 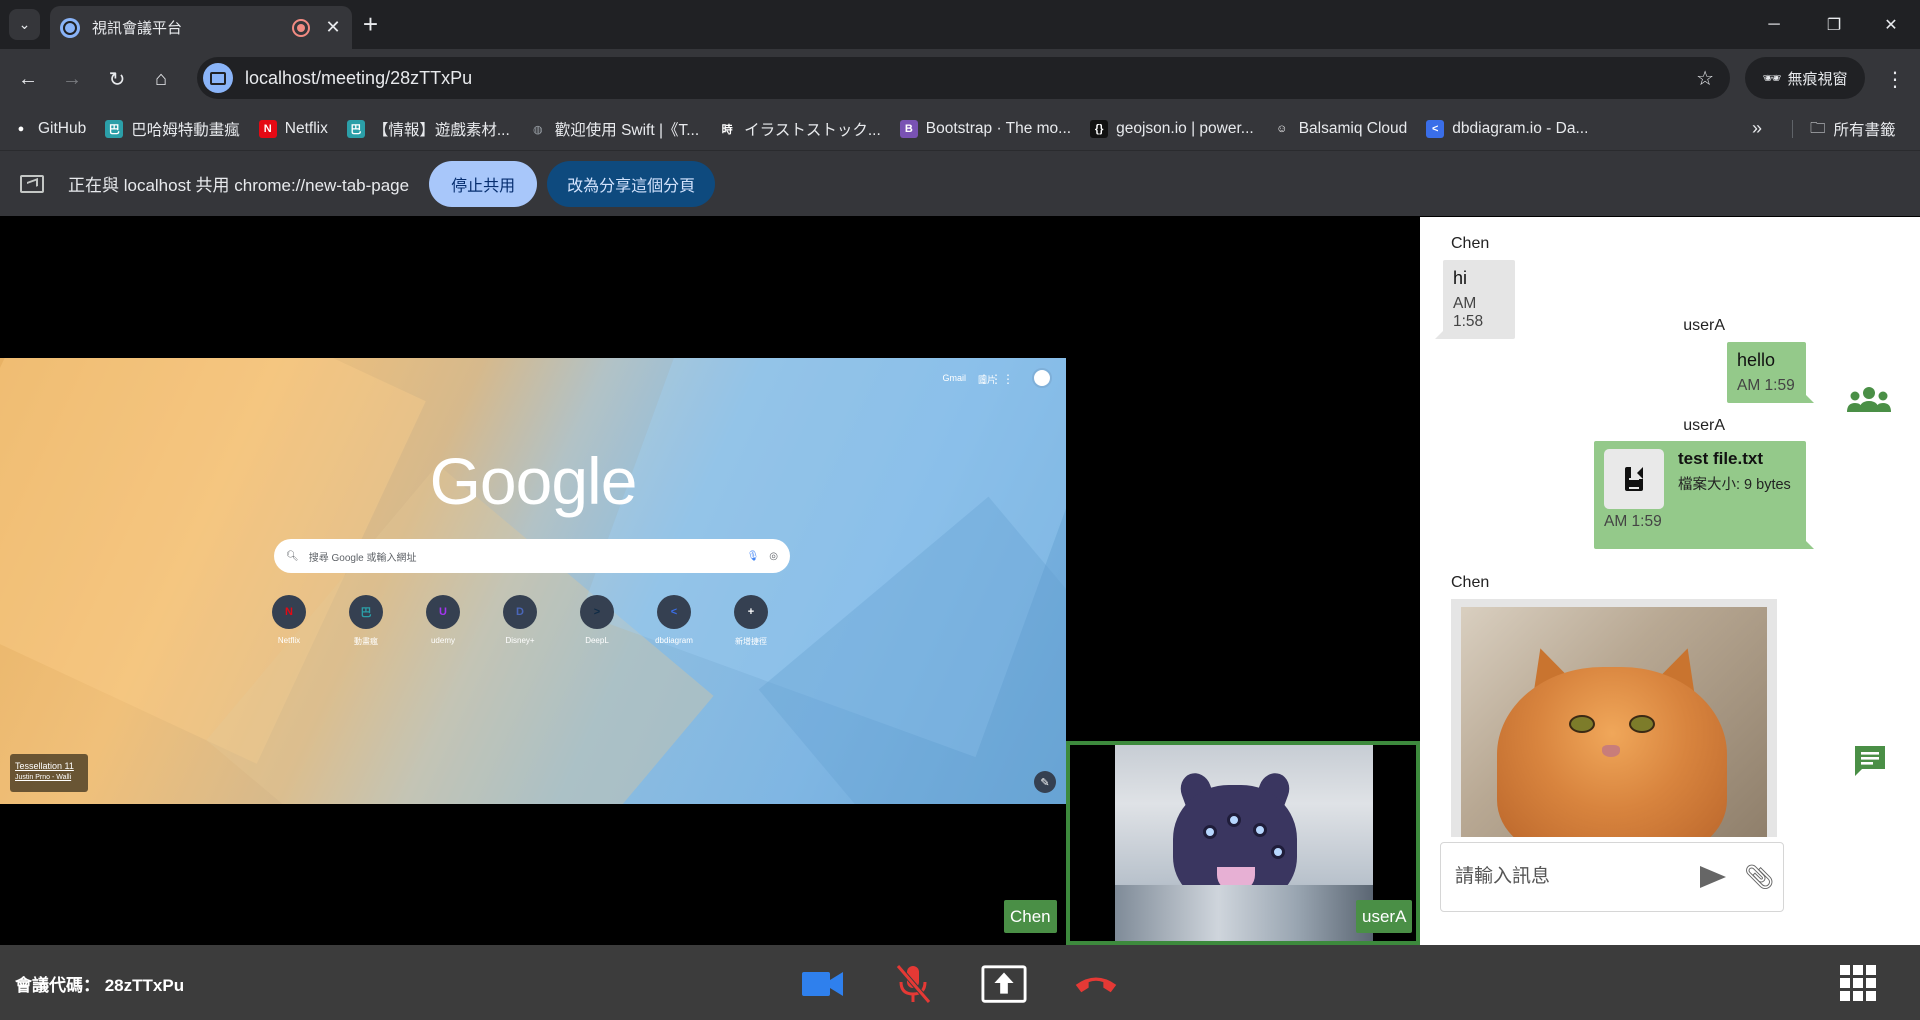 What do you see at coordinates (1470, 582) in the screenshot?
I see `message-sender: Chen` at bounding box center [1470, 582].